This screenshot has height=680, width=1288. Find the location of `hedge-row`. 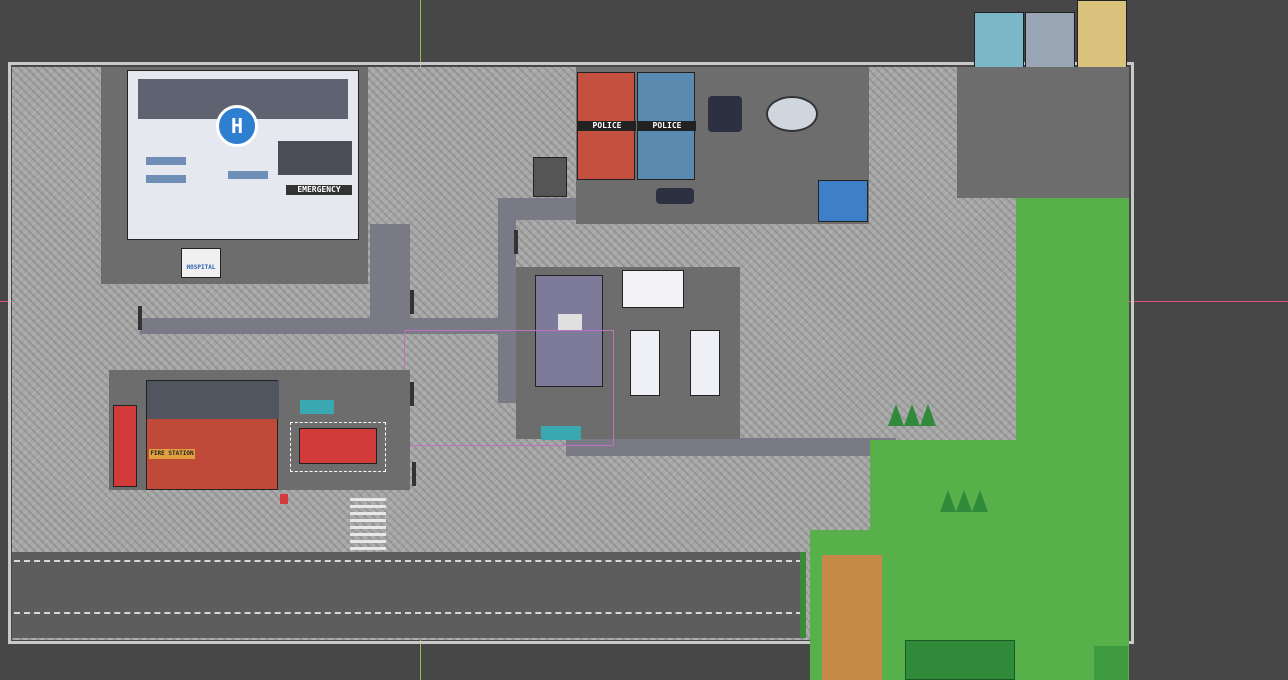

hedge-row is located at coordinates (960, 660).